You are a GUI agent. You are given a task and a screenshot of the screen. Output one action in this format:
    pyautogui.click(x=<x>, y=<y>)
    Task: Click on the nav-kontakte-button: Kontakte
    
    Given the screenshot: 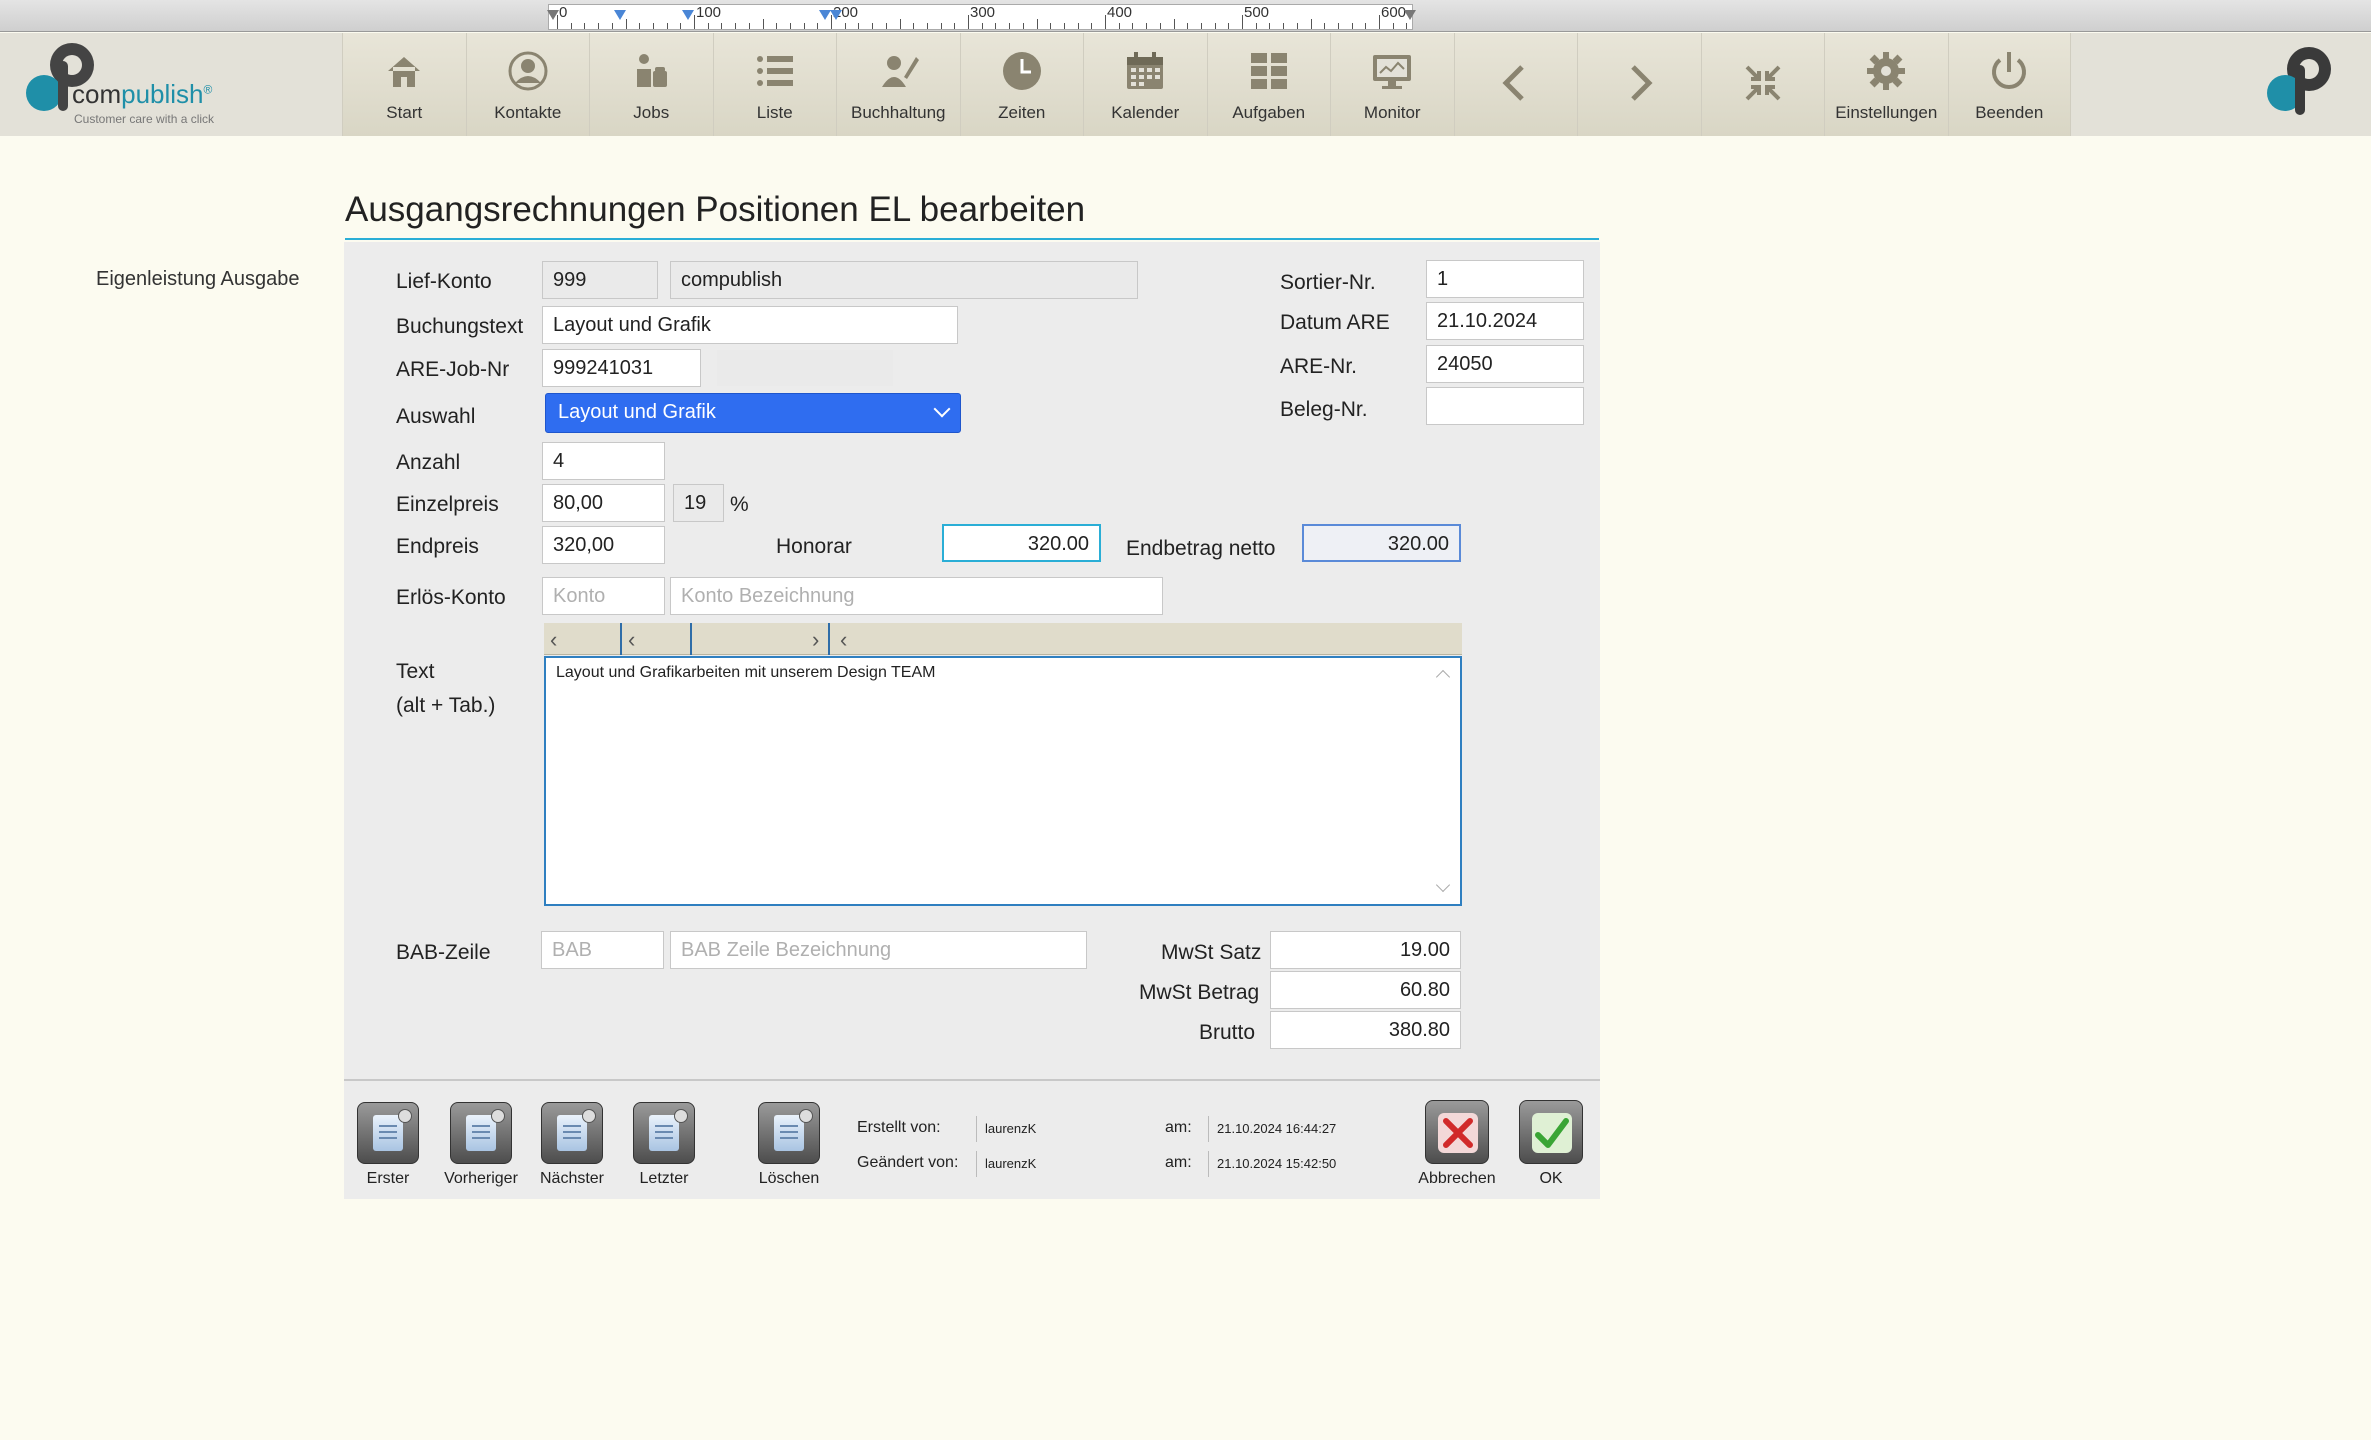 What is the action you would take?
    pyautogui.click(x=527, y=84)
    